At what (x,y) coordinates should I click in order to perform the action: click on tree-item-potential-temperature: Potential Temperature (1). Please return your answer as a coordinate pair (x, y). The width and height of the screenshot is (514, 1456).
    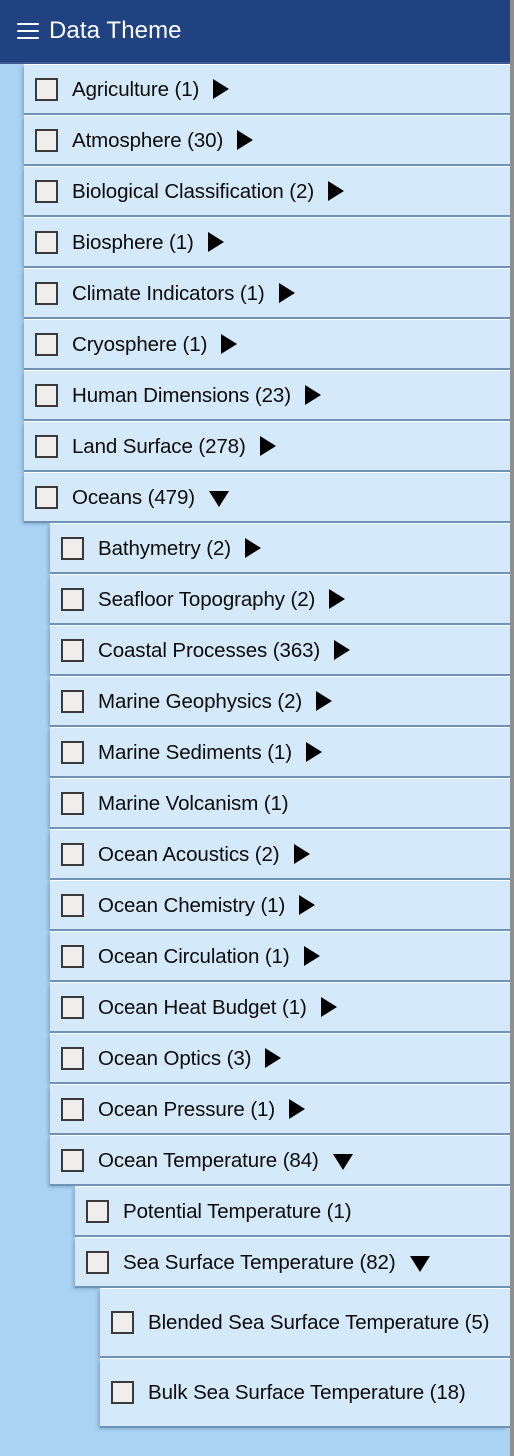
    Looking at the image, I should click on (292, 1211).